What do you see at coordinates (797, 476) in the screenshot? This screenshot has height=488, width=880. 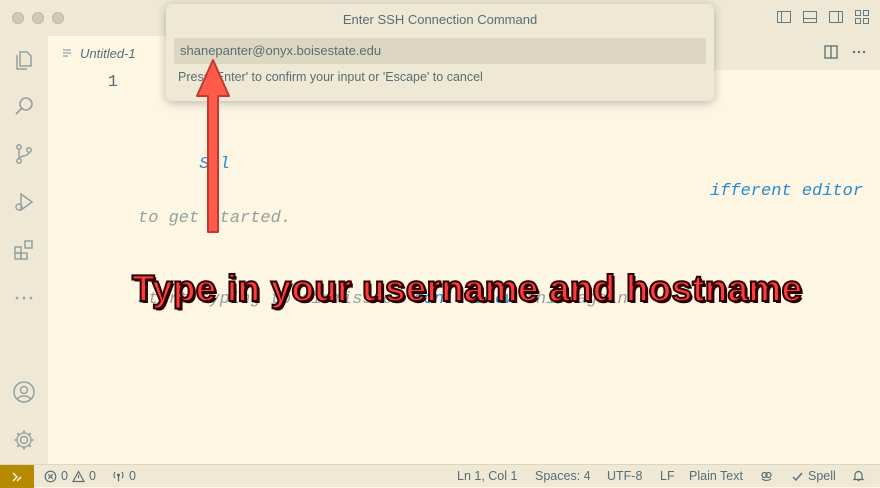 I see `check-icon` at bounding box center [797, 476].